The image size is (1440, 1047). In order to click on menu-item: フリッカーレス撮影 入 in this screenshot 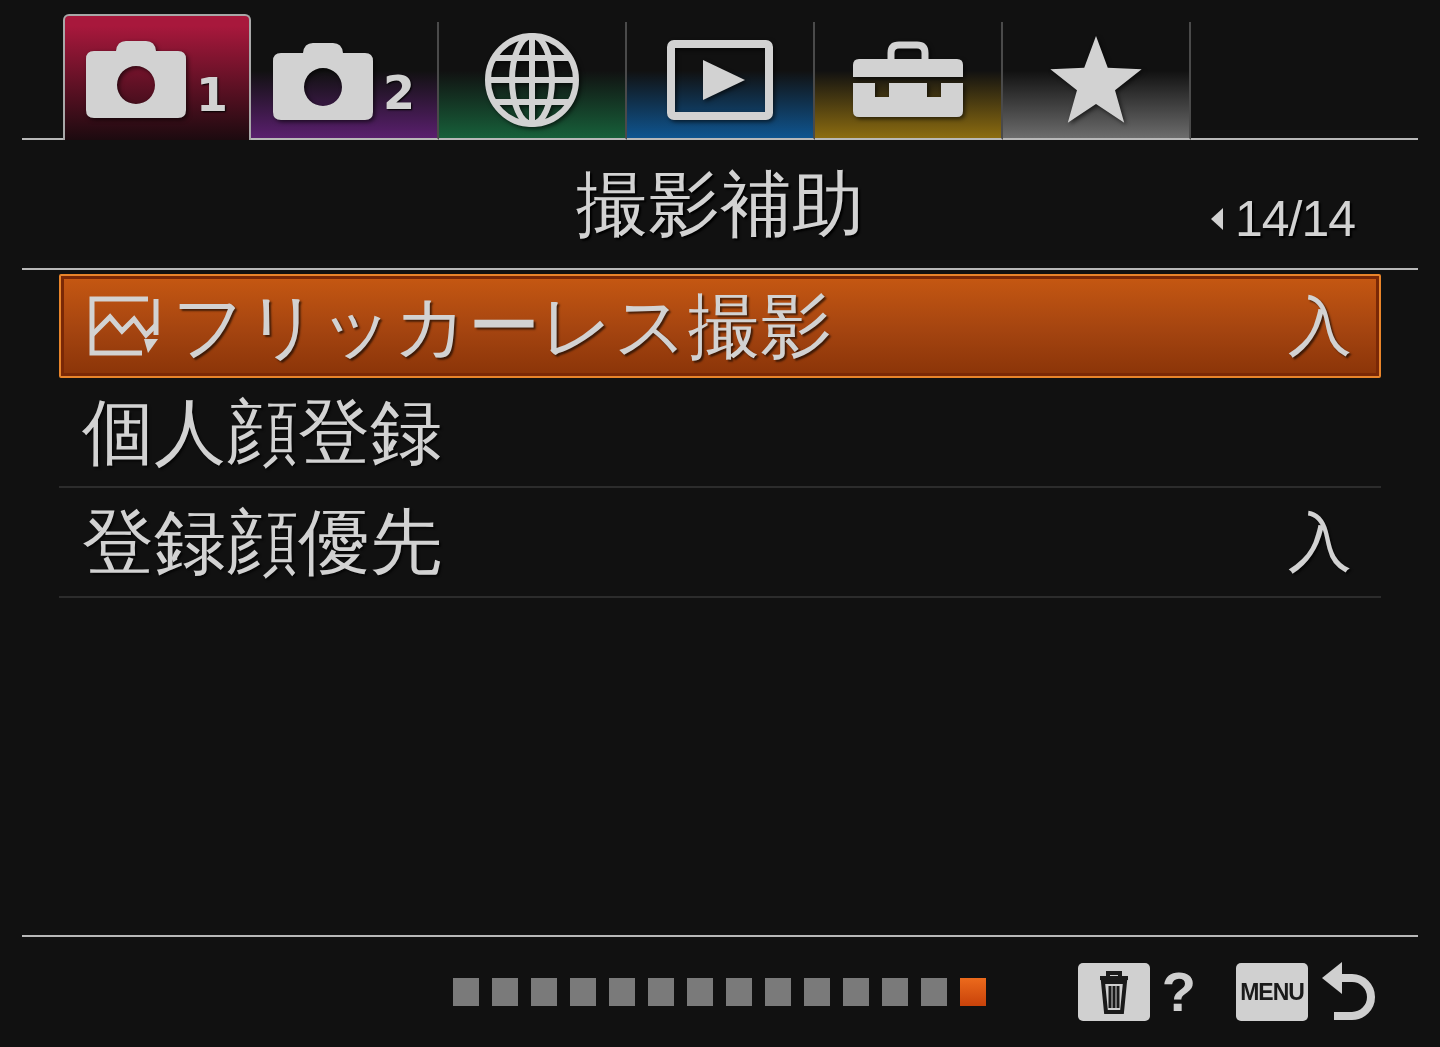, I will do `click(720, 326)`.